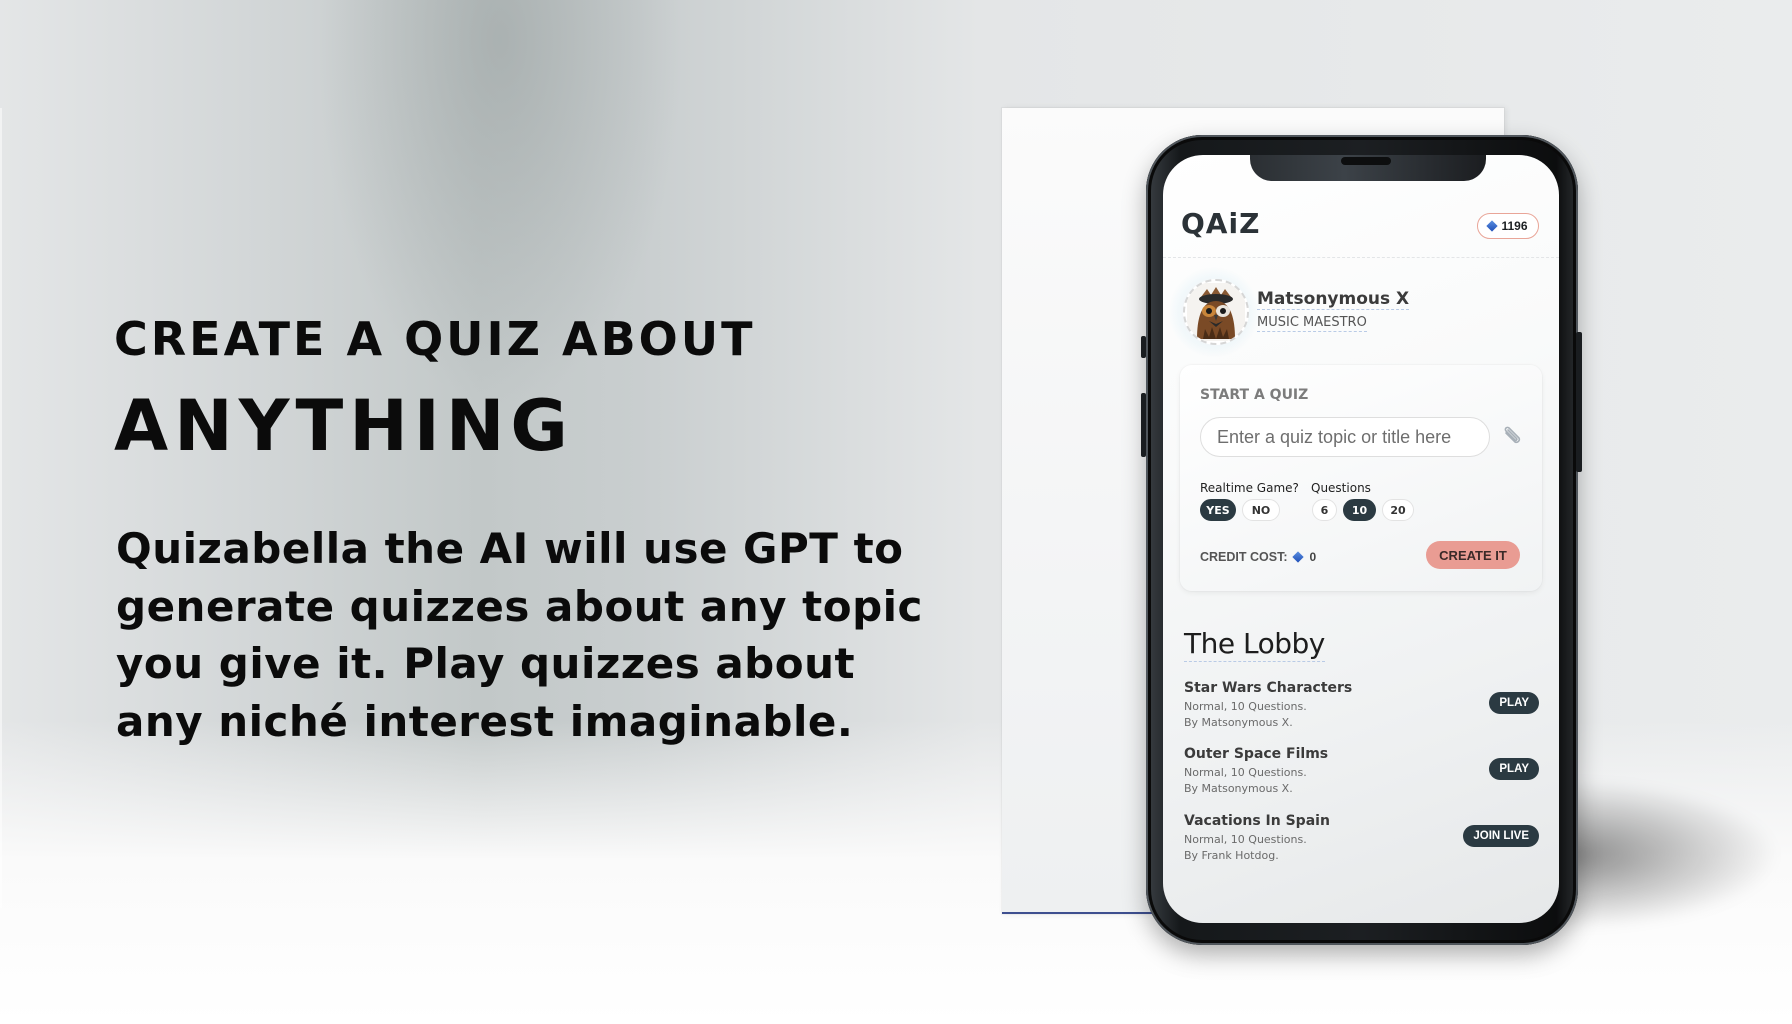 This screenshot has height=1024, width=1792. I want to click on quiz-topic-input, so click(1345, 437).